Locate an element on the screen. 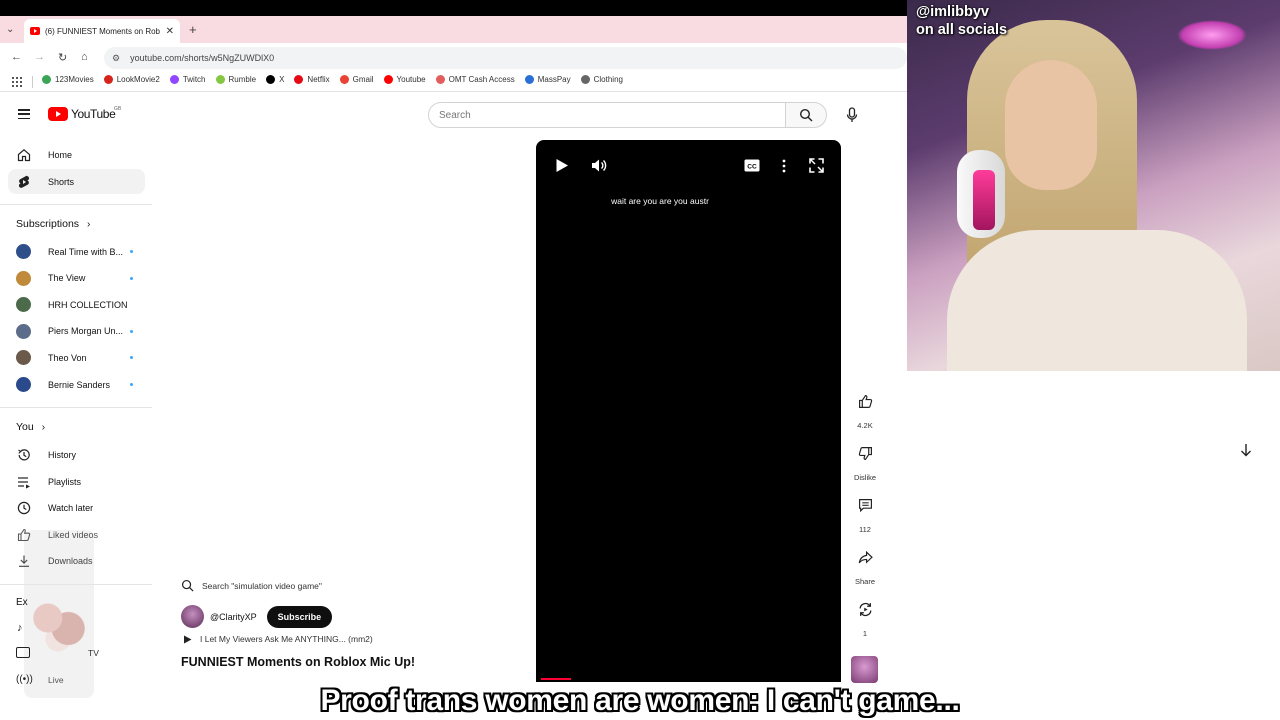  share-label: Share is located at coordinates (864, 581).